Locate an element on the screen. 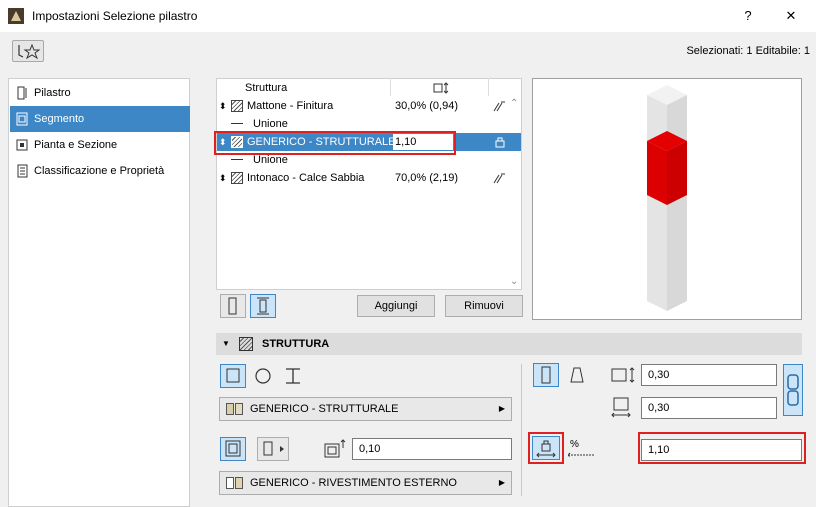 The height and width of the screenshot is (507, 816). percent-label: % is located at coordinates (574, 444).